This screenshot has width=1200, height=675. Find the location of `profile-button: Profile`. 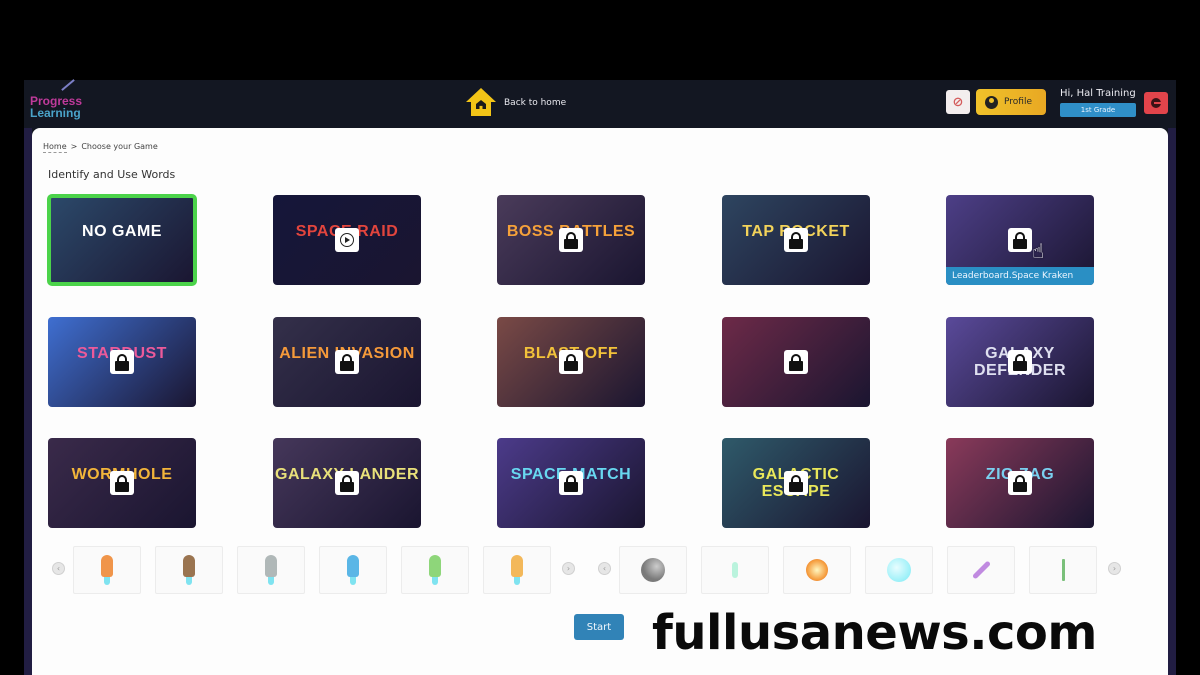

profile-button: Profile is located at coordinates (1011, 102).